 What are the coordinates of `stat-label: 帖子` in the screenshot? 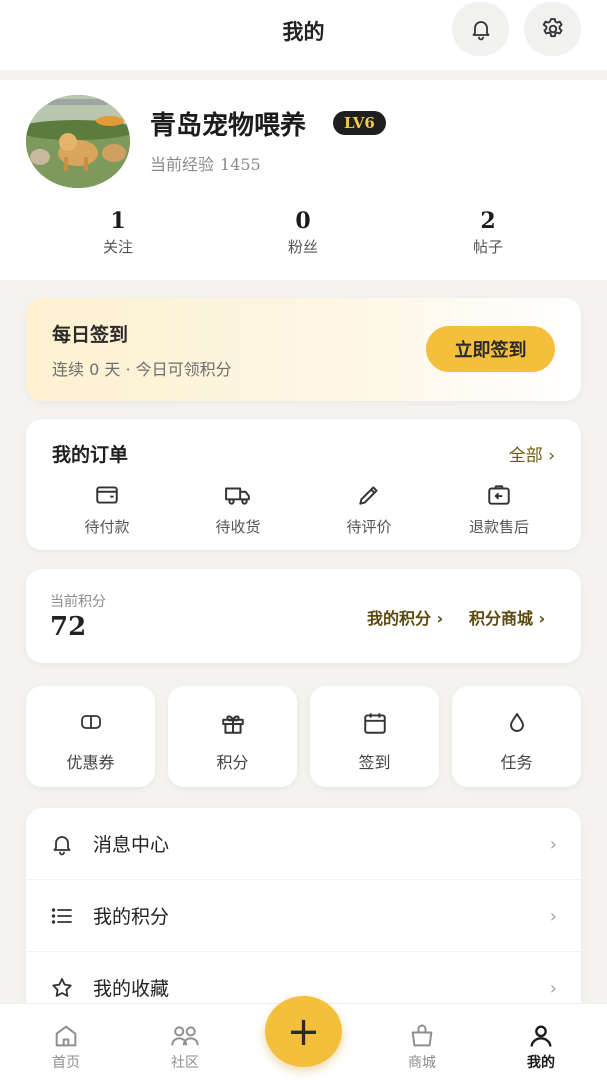 It's located at (487, 247).